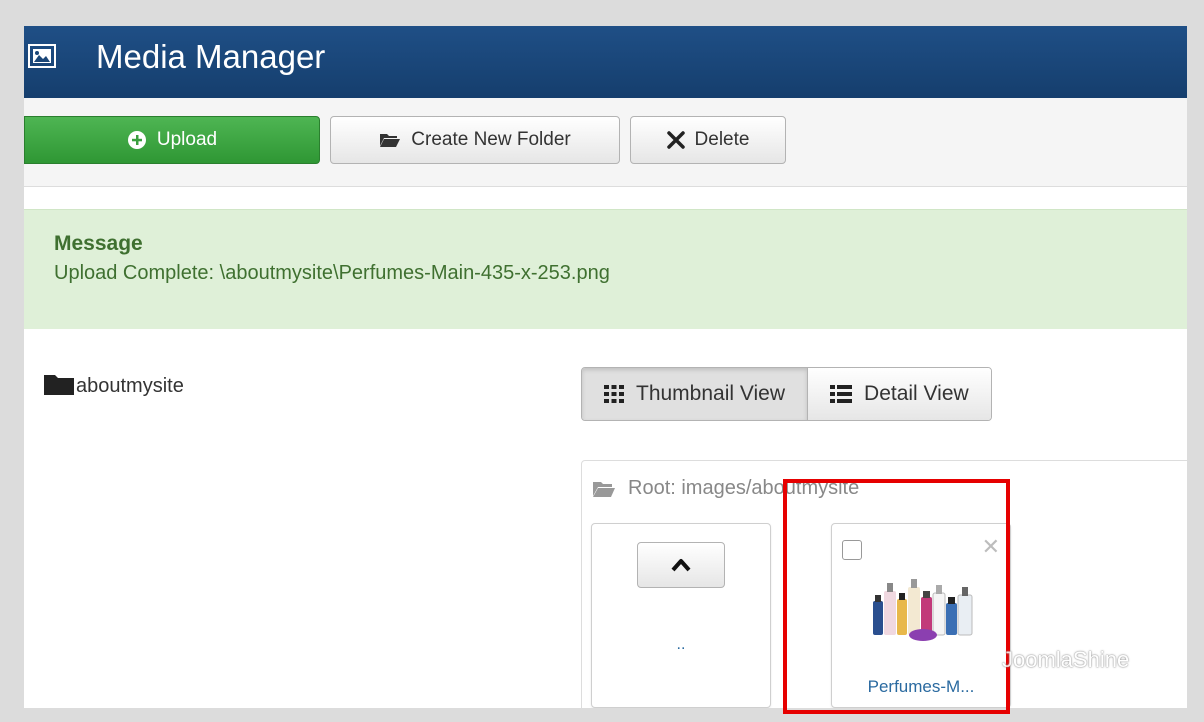  What do you see at coordinates (1066, 659) in the screenshot?
I see `watermark-text: JoomlaShine` at bounding box center [1066, 659].